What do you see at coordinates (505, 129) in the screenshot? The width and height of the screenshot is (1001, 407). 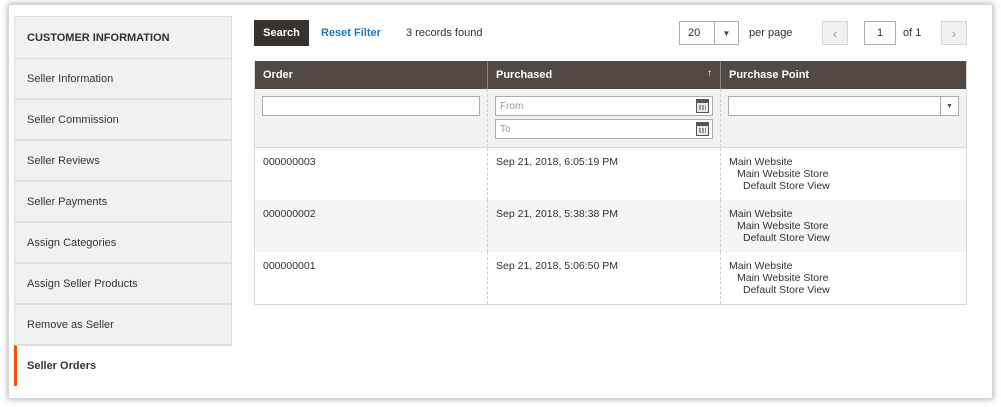 I see `date-to-placeholder: To` at bounding box center [505, 129].